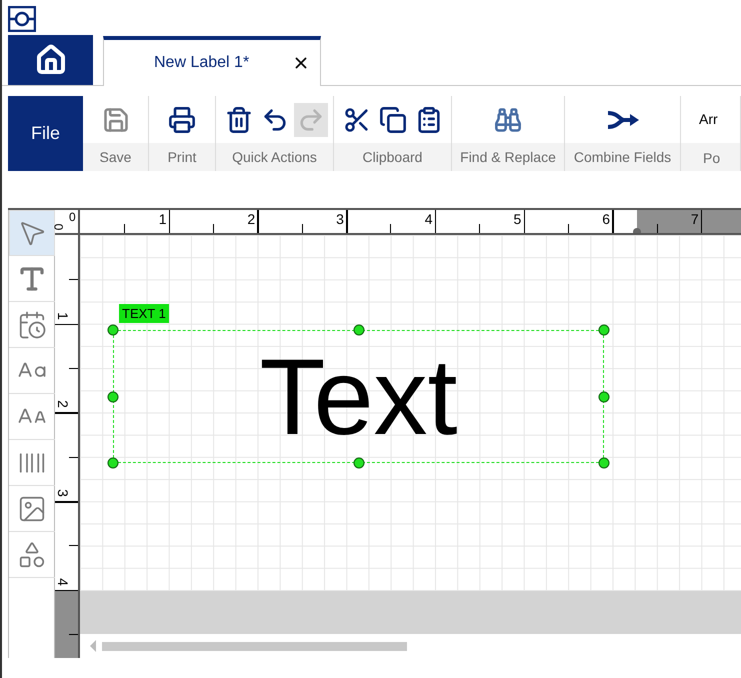  What do you see at coordinates (508, 157) in the screenshot?
I see `ribbon-group-label: Find & Replace` at bounding box center [508, 157].